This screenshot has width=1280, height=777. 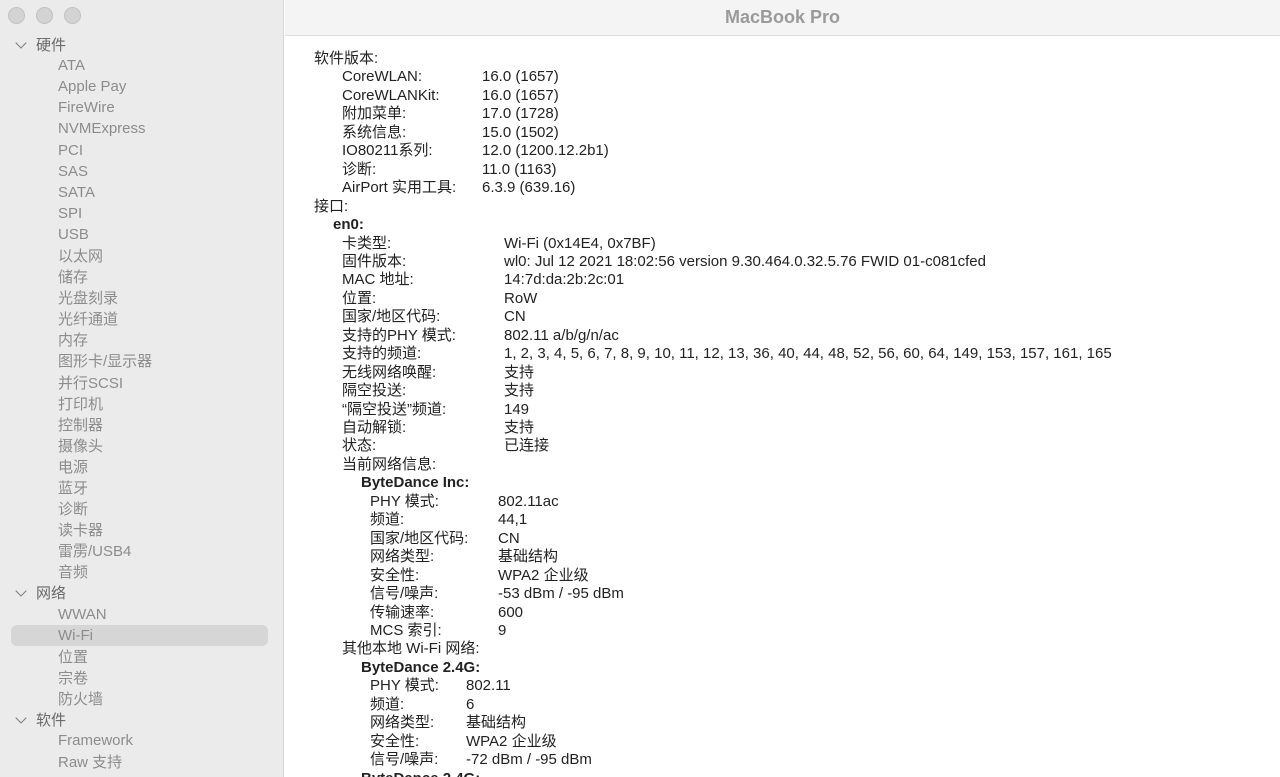 I want to click on field-value: -72 dBm / -95 dBm, so click(x=529, y=760).